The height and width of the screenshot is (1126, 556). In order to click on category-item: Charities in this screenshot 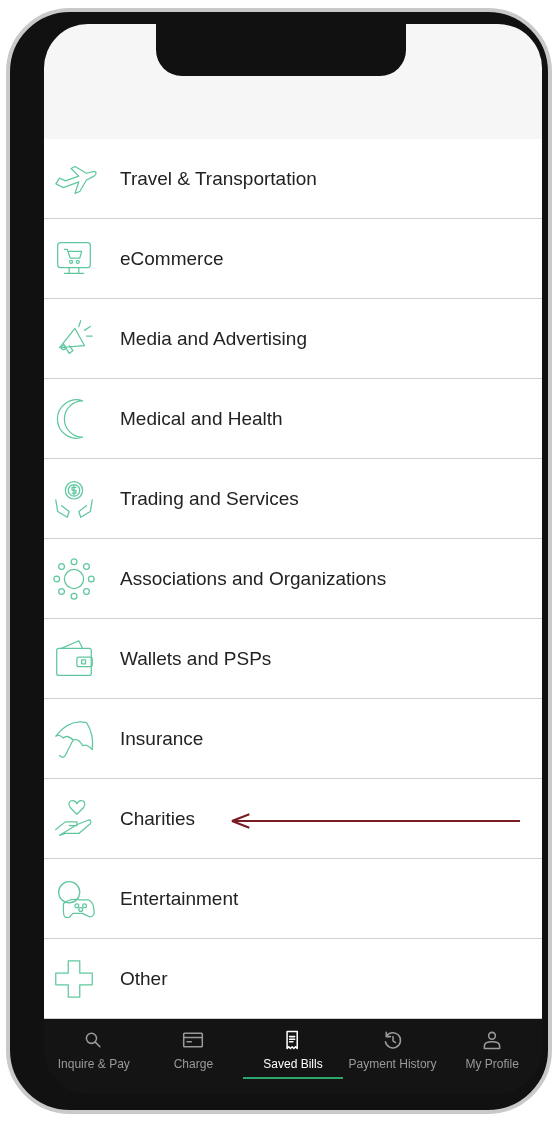, I will do `click(293, 819)`.